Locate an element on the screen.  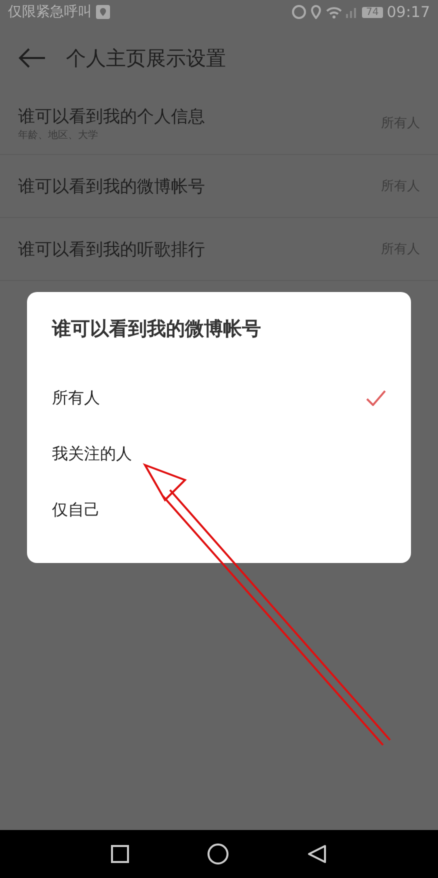
recent-apps-icon is located at coordinates (120, 854).